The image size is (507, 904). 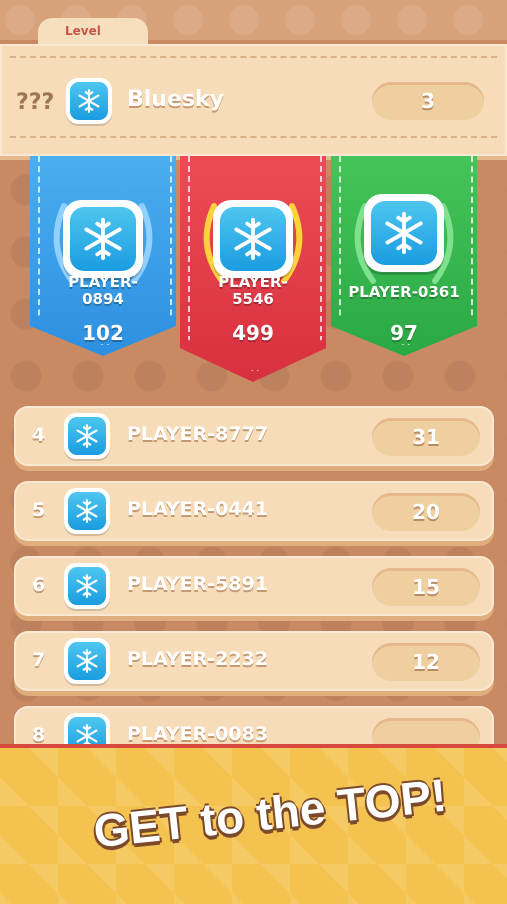 What do you see at coordinates (39, 510) in the screenshot?
I see `row-rank: 5` at bounding box center [39, 510].